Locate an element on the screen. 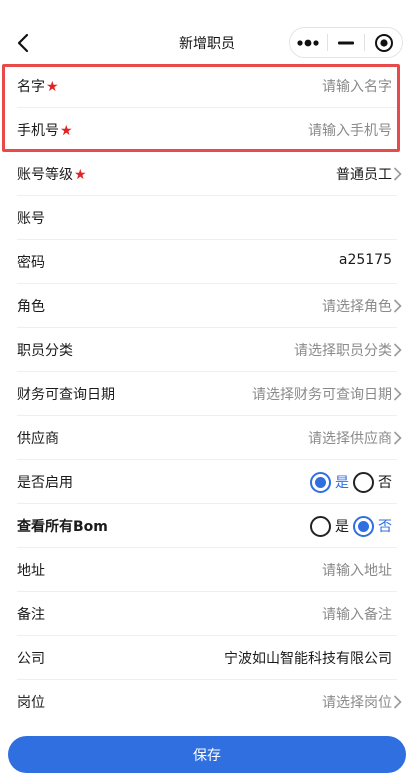 This screenshot has height=780, width=414. minimize-button is located at coordinates (346, 42).